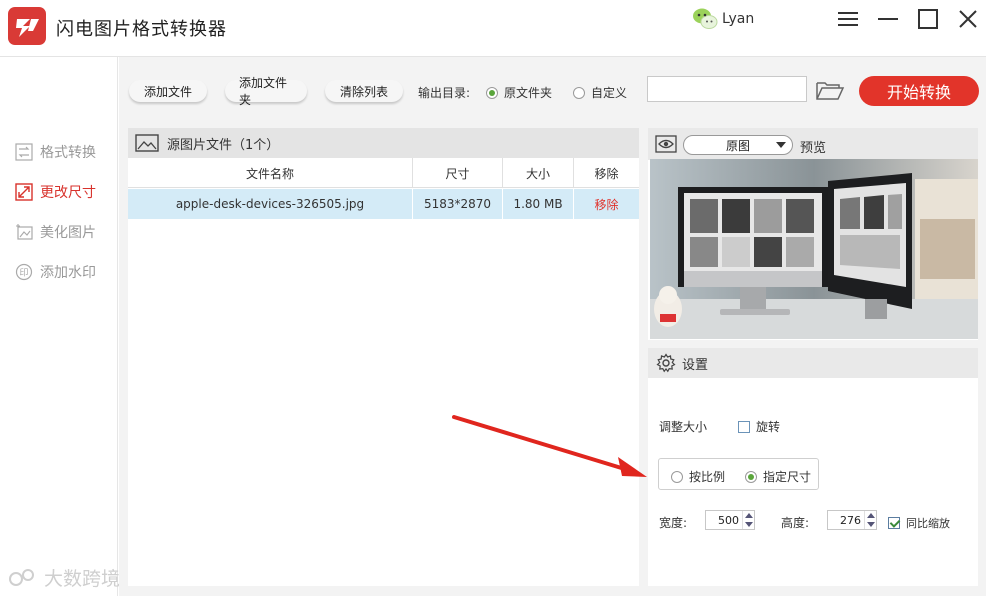 The width and height of the screenshot is (986, 596). What do you see at coordinates (68, 273) in the screenshot?
I see `sidebar-item-label: 添加水印` at bounding box center [68, 273].